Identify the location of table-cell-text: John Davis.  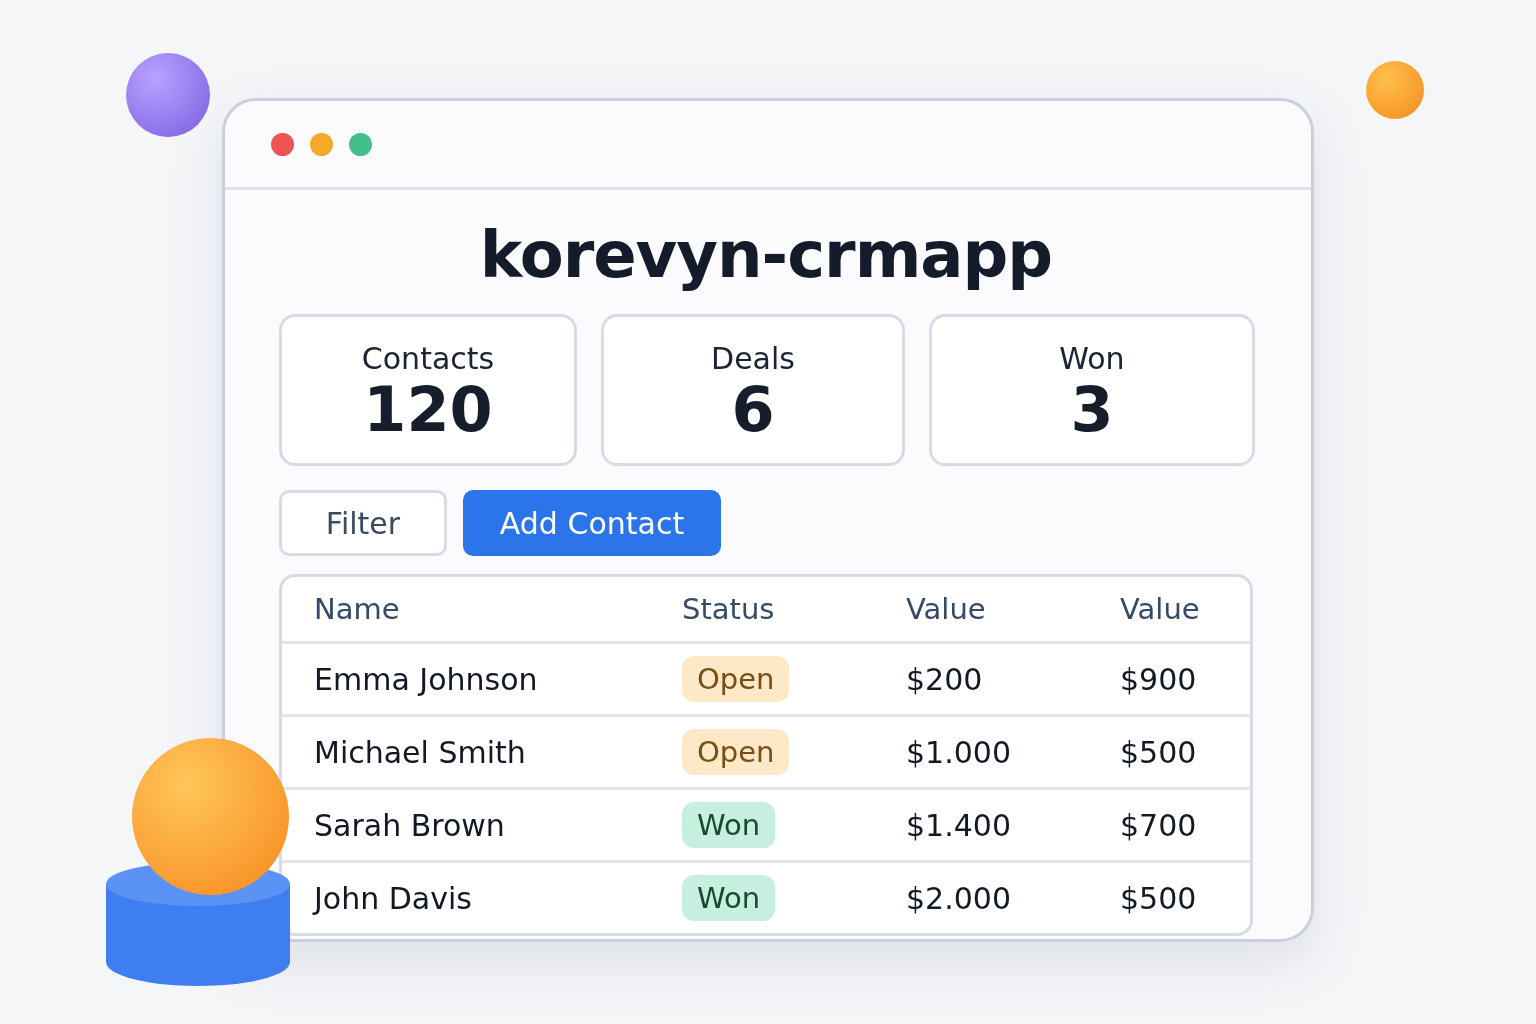
(393, 898).